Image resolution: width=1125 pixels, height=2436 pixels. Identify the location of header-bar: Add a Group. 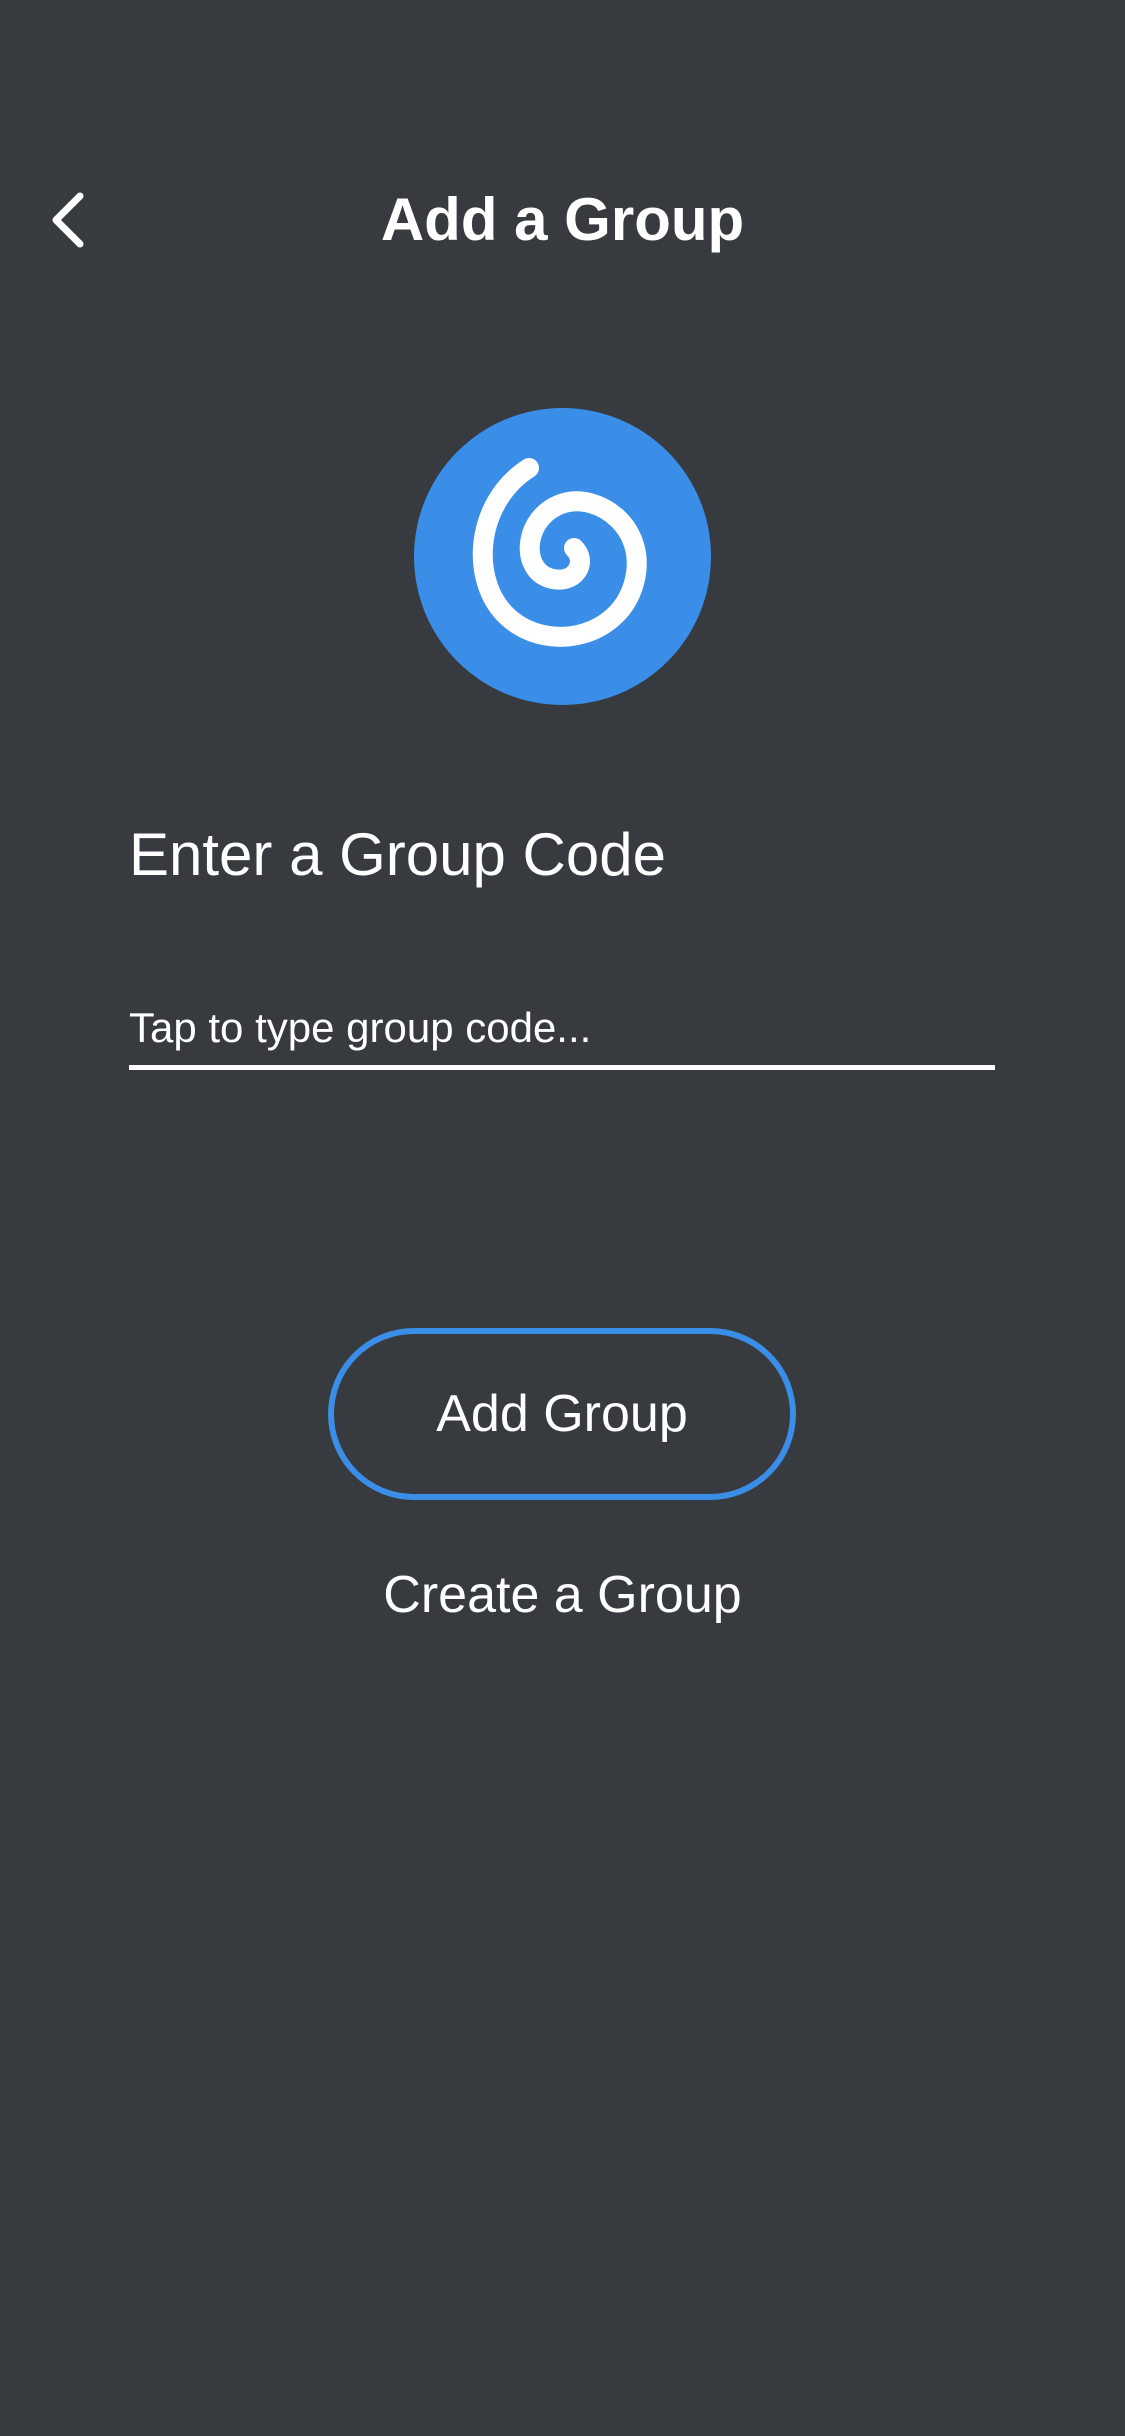
(562, 220).